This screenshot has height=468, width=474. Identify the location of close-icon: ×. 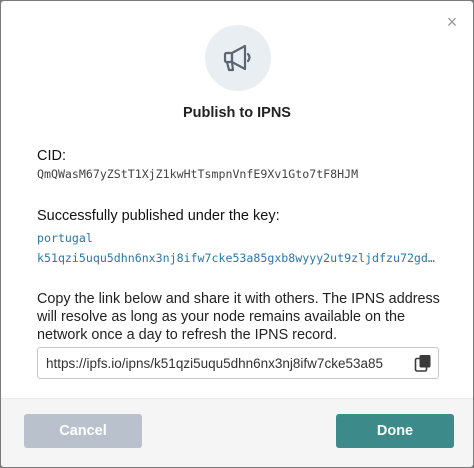
(452, 22).